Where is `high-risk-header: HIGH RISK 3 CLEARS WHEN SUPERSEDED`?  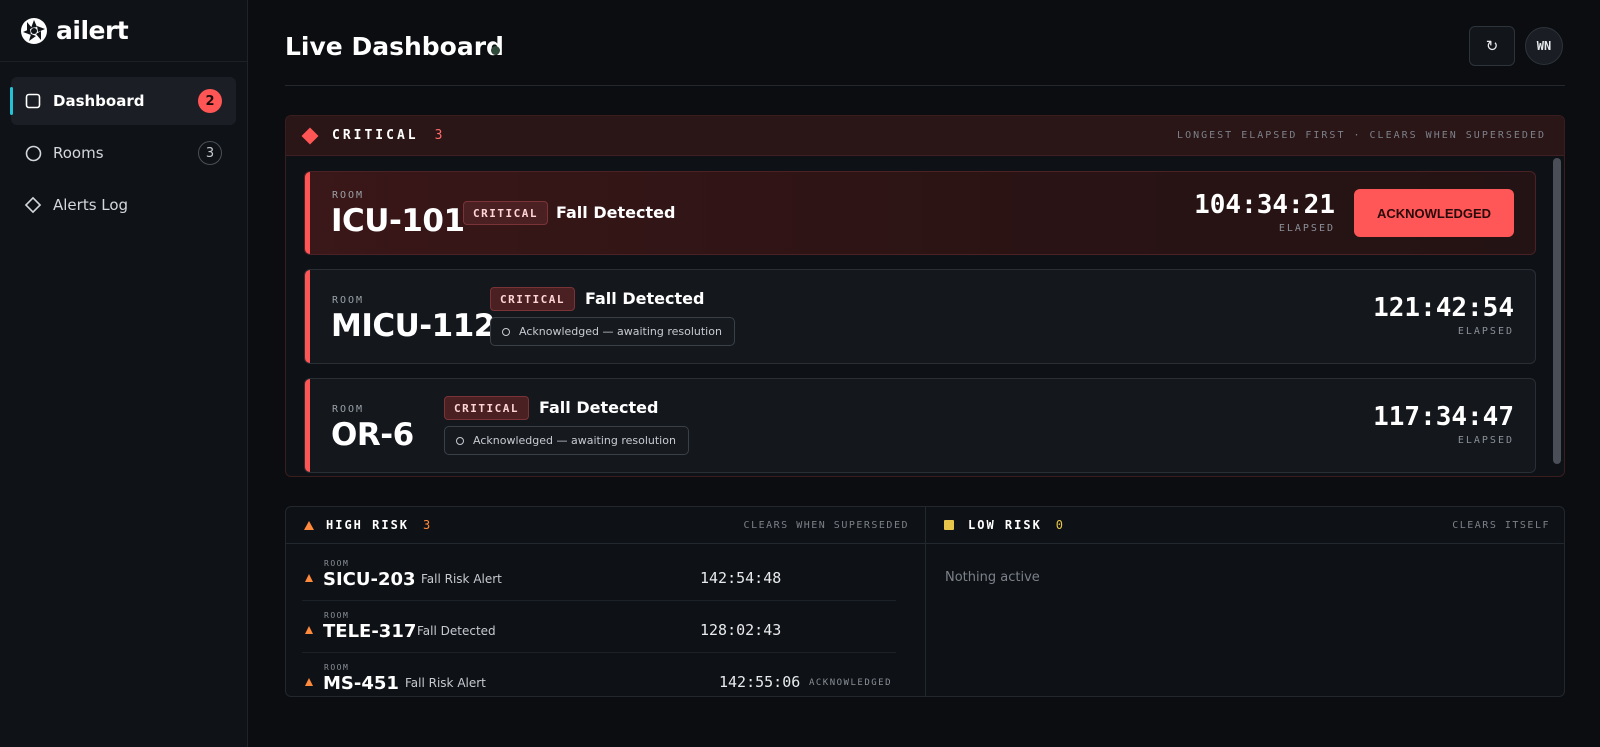 high-risk-header: HIGH RISK 3 CLEARS WHEN SUPERSEDED is located at coordinates (605, 525).